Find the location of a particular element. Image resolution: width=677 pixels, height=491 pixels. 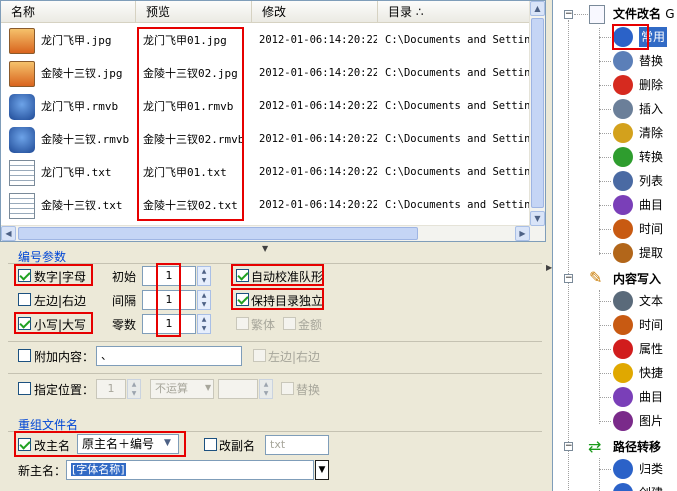

root-expand-icon: − is located at coordinates (568, 14).